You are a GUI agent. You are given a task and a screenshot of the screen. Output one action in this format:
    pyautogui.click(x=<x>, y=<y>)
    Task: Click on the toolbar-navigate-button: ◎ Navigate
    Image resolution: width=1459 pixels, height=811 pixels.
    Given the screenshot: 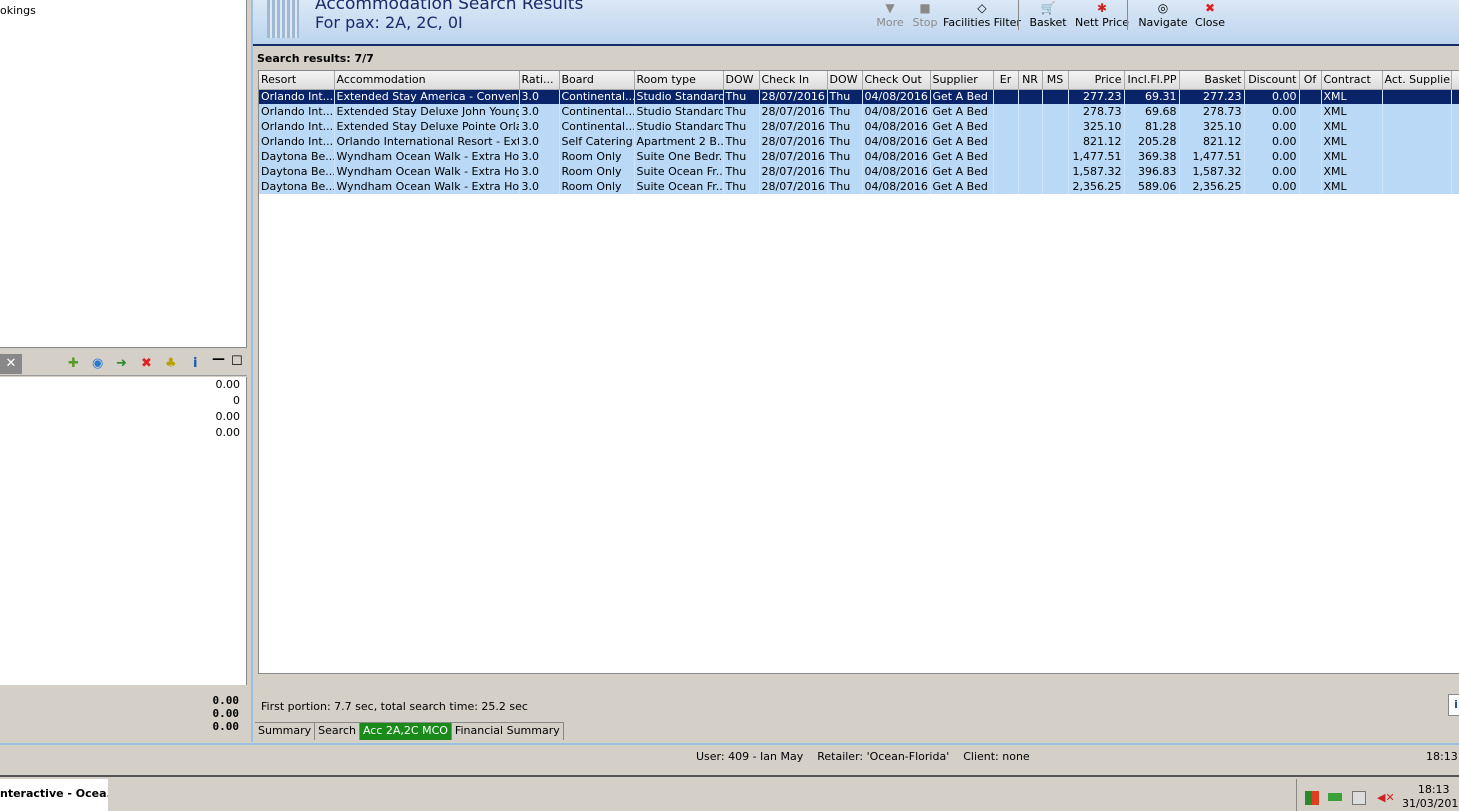 What is the action you would take?
    pyautogui.click(x=1163, y=14)
    